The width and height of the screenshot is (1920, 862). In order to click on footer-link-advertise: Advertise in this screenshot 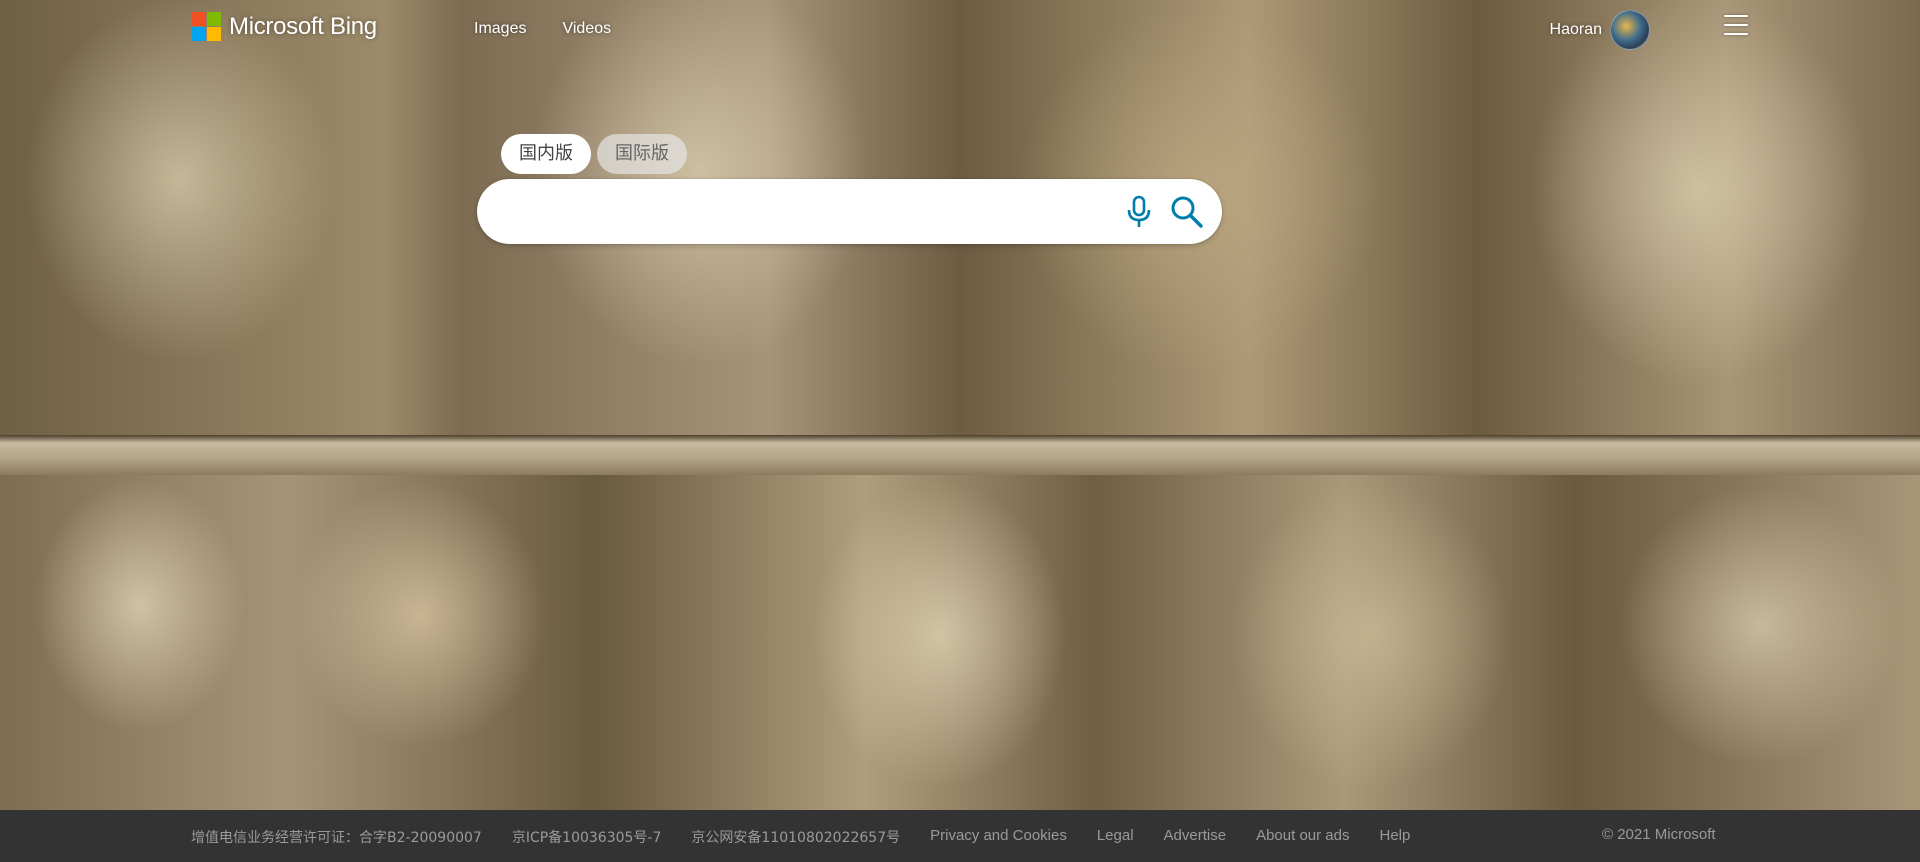, I will do `click(1195, 837)`.